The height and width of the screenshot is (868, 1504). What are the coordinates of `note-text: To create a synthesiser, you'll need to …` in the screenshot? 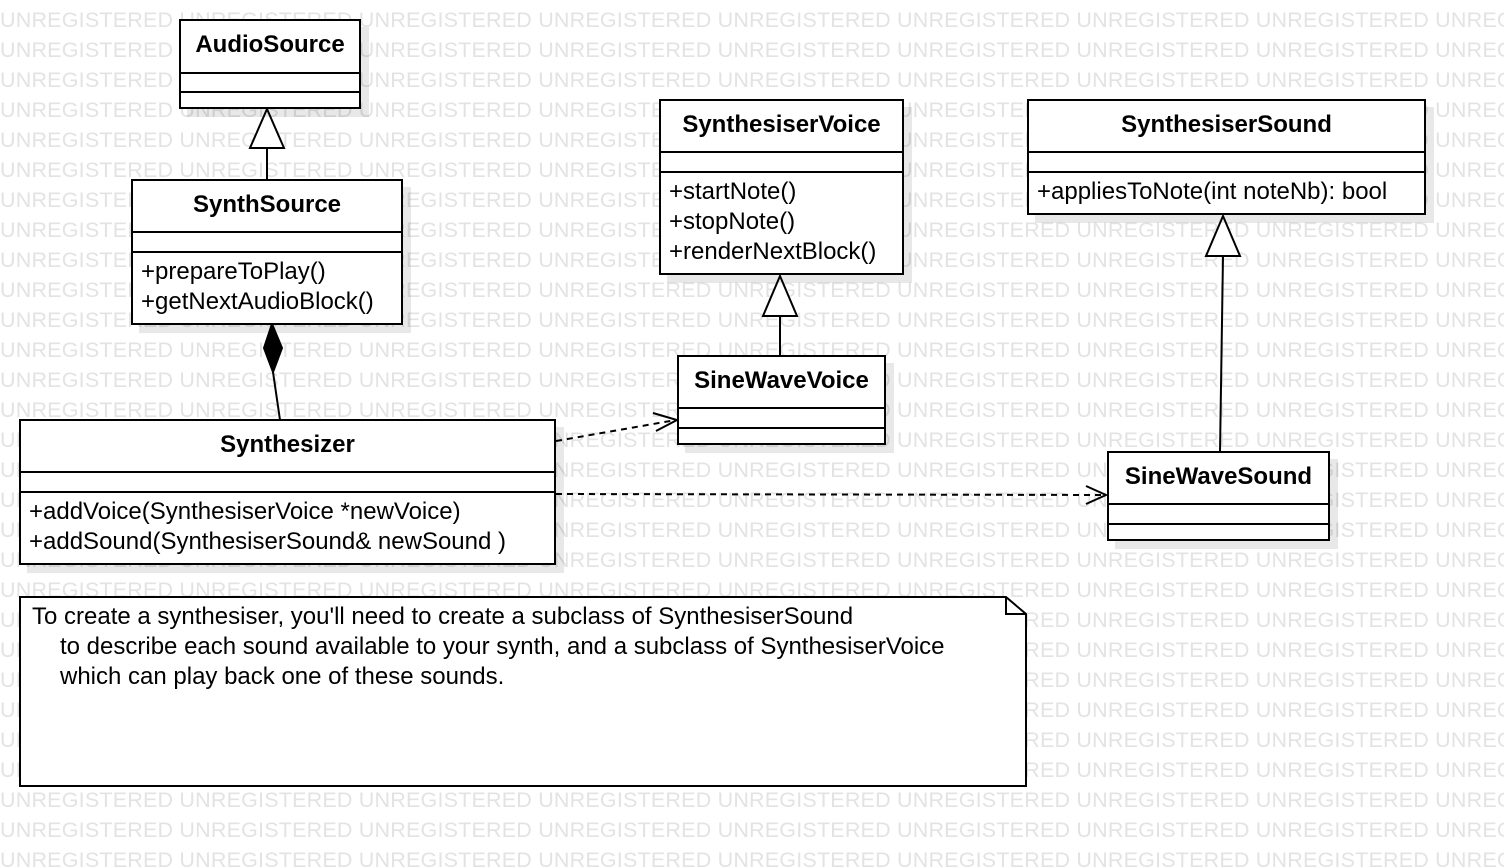 It's located at (488, 647).